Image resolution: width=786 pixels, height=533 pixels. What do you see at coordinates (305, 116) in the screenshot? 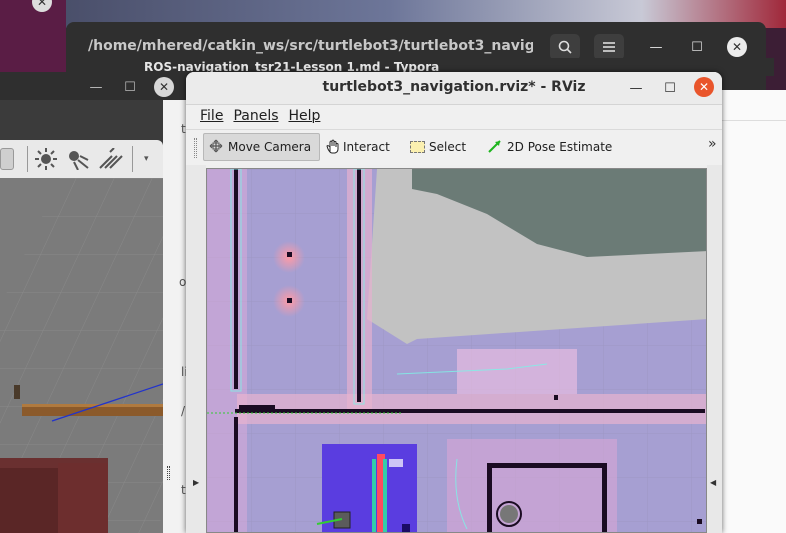
I see `menu-help: Help` at bounding box center [305, 116].